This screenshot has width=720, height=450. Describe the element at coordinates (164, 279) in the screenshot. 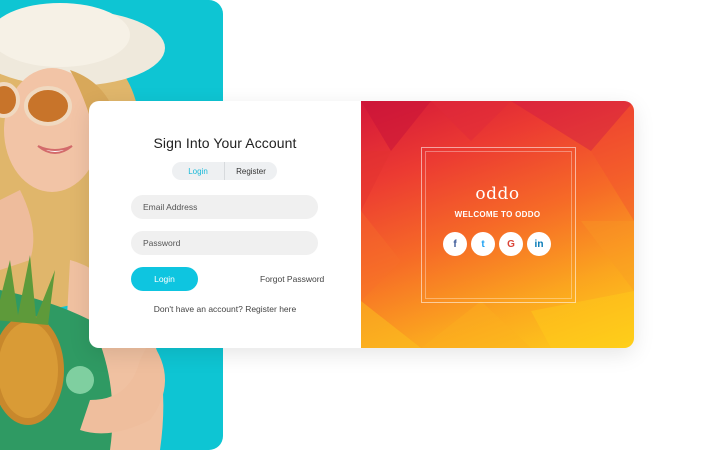

I see `login-button: Login` at that location.